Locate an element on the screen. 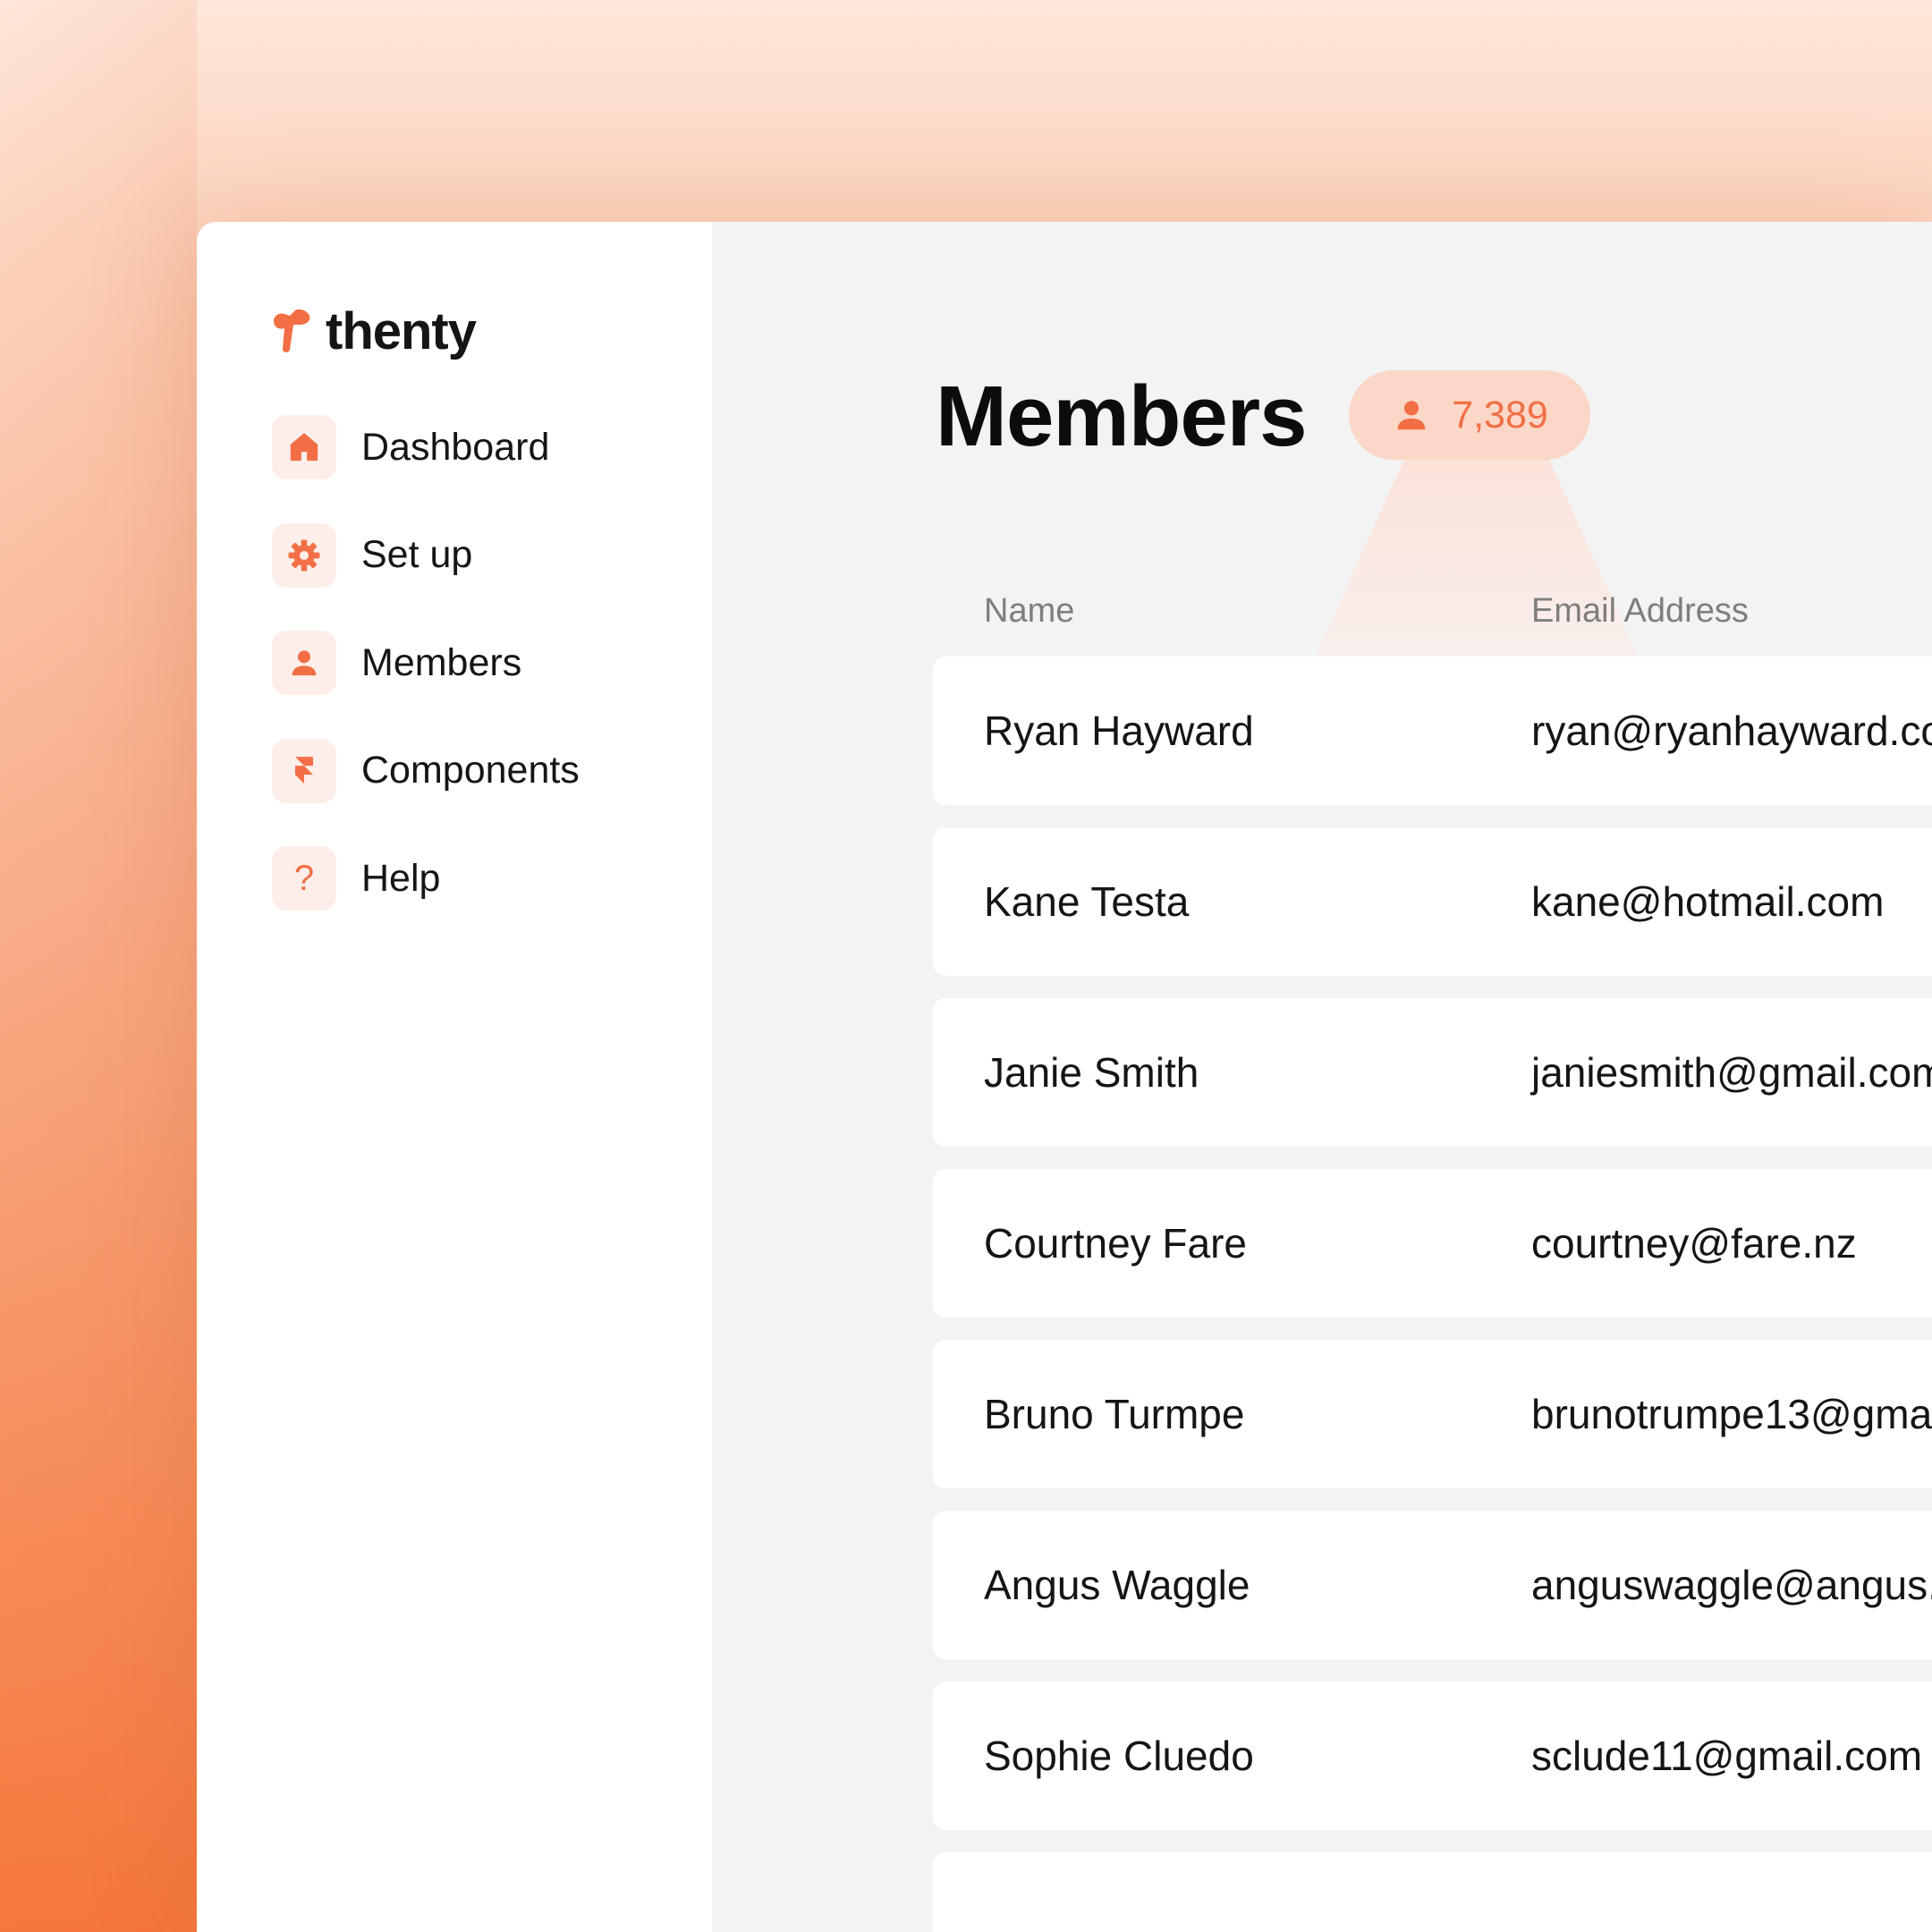  member-name: Courtney Fare is located at coordinates (1116, 1243).